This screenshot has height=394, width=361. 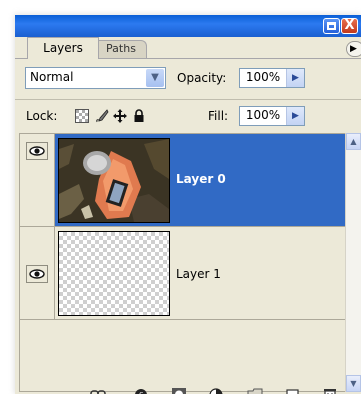 I want to click on lock-label: Lock:, so click(x=42, y=116).